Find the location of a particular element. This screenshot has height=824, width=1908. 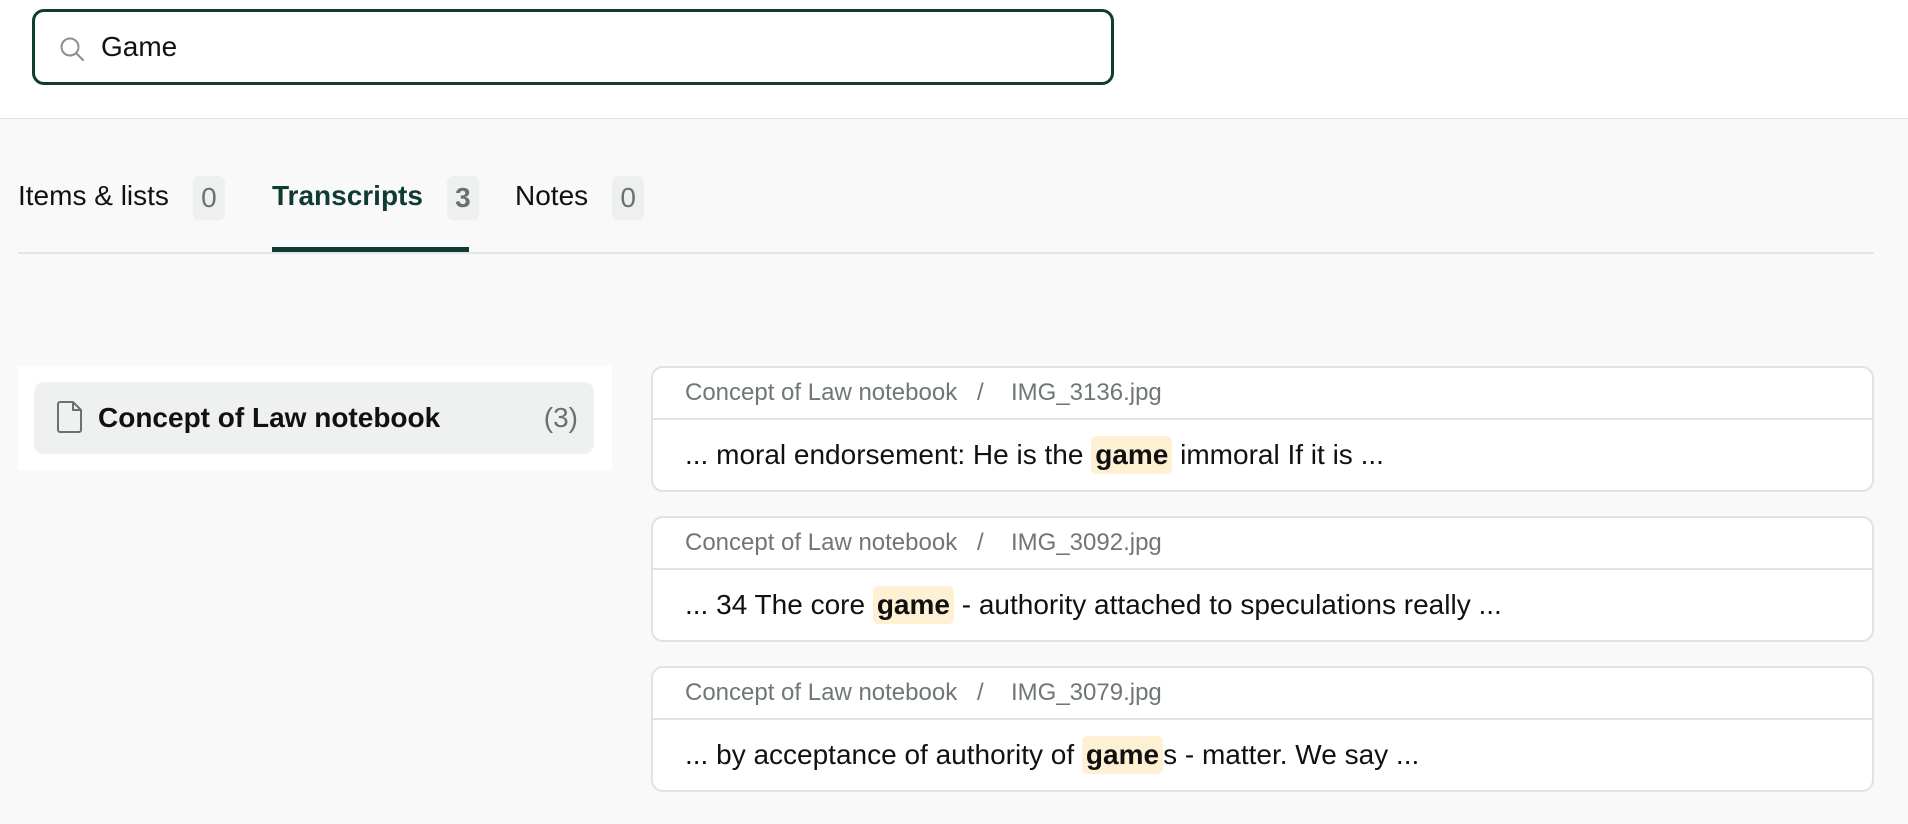

tab-label: Transcripts is located at coordinates (347, 195).